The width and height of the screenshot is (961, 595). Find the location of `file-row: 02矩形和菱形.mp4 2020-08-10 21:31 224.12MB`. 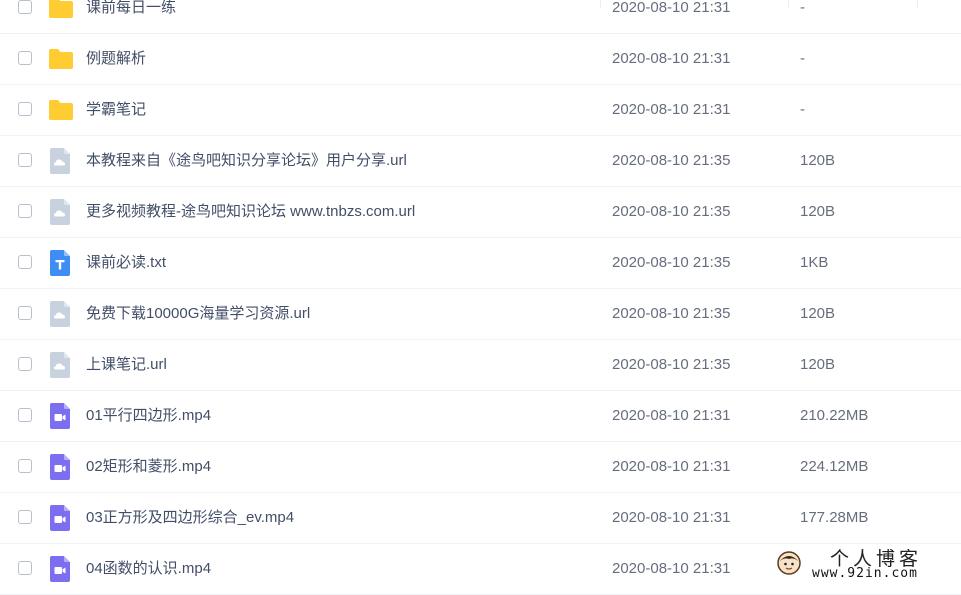

file-row: 02矩形和菱形.mp4 2020-08-10 21:31 224.12MB is located at coordinates (480, 467).